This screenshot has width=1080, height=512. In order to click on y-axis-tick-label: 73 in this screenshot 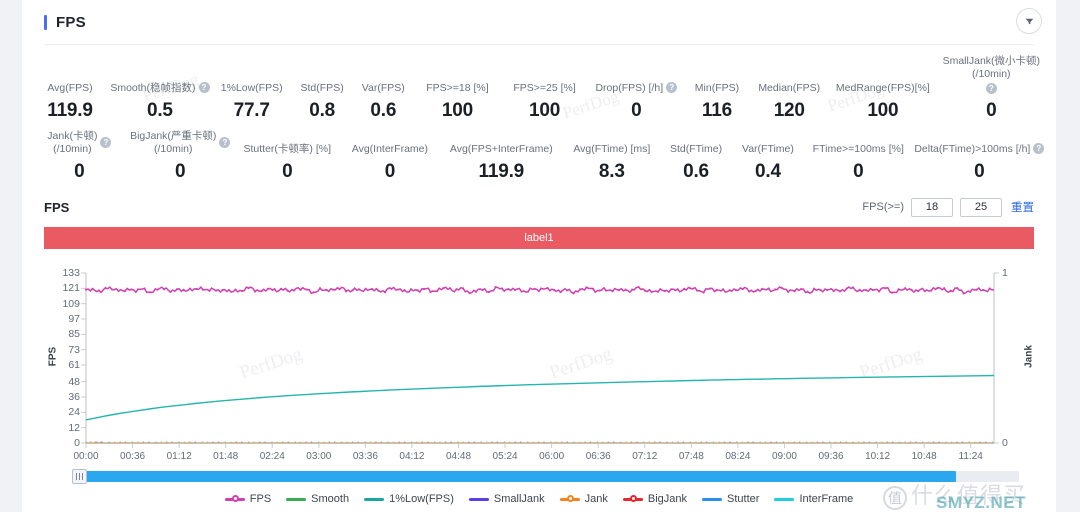, I will do `click(74, 349)`.